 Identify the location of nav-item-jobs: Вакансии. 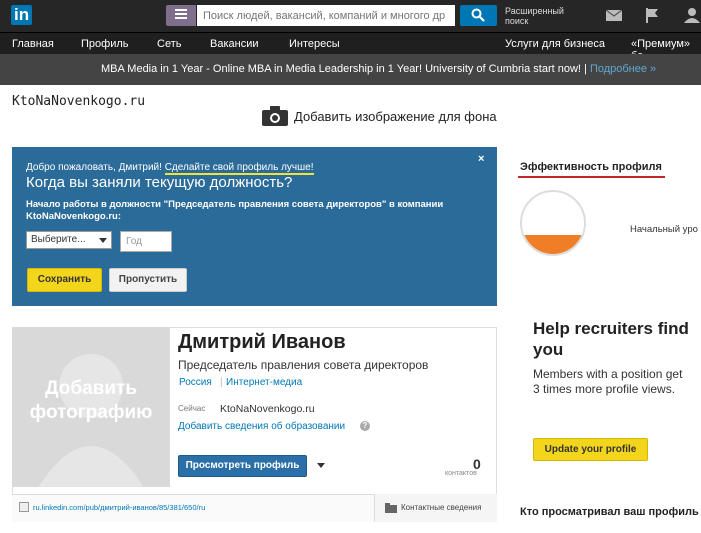
(234, 44).